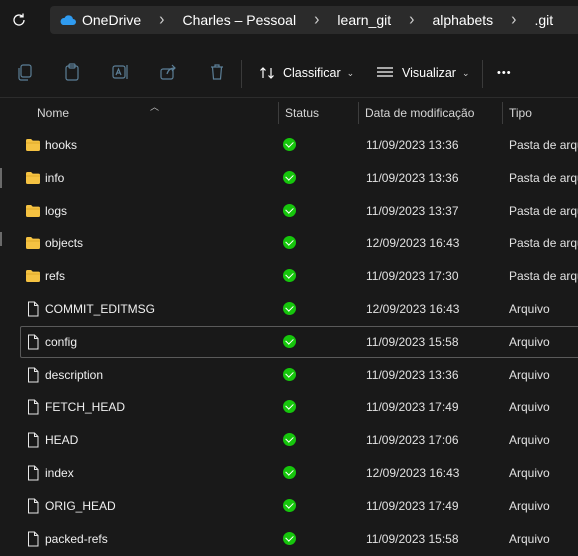 The width and height of the screenshot is (578, 556). Describe the element at coordinates (76, 538) in the screenshot. I see `file-name: packed-refs` at that location.